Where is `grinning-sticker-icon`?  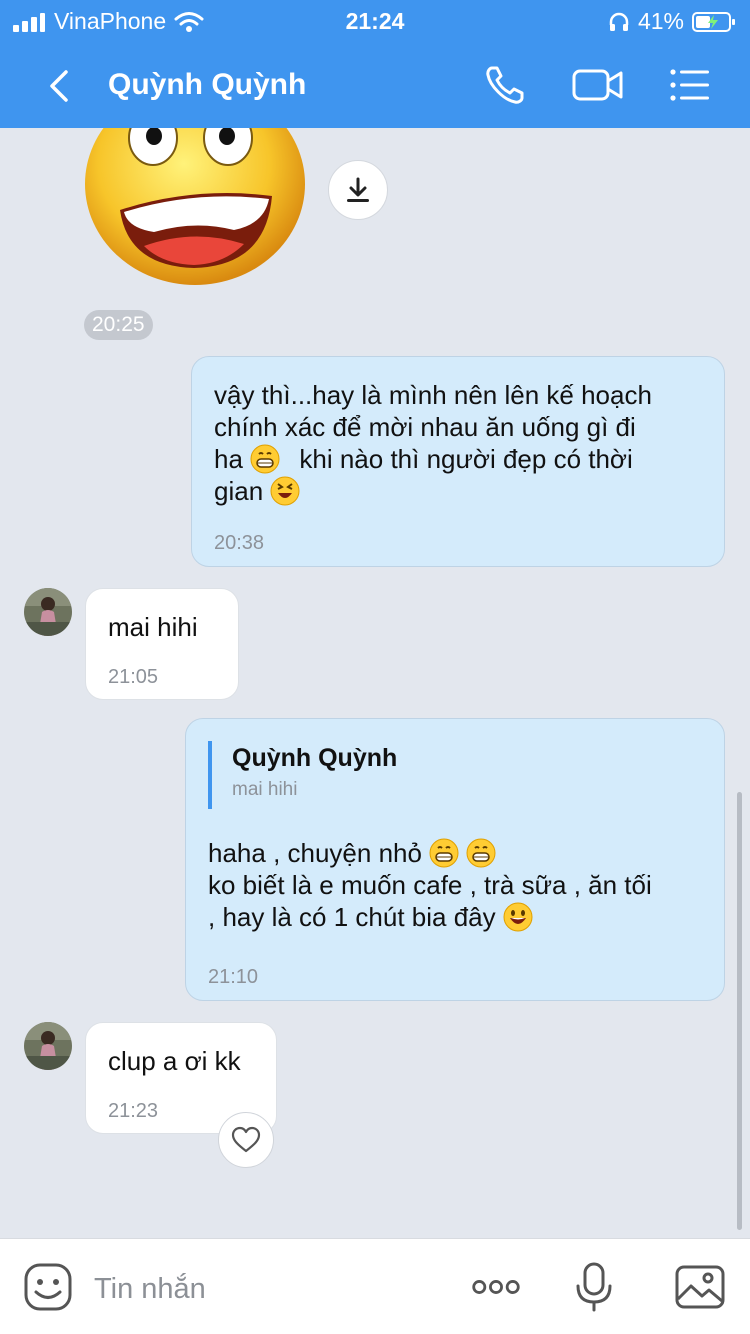 grinning-sticker-icon is located at coordinates (195, 206).